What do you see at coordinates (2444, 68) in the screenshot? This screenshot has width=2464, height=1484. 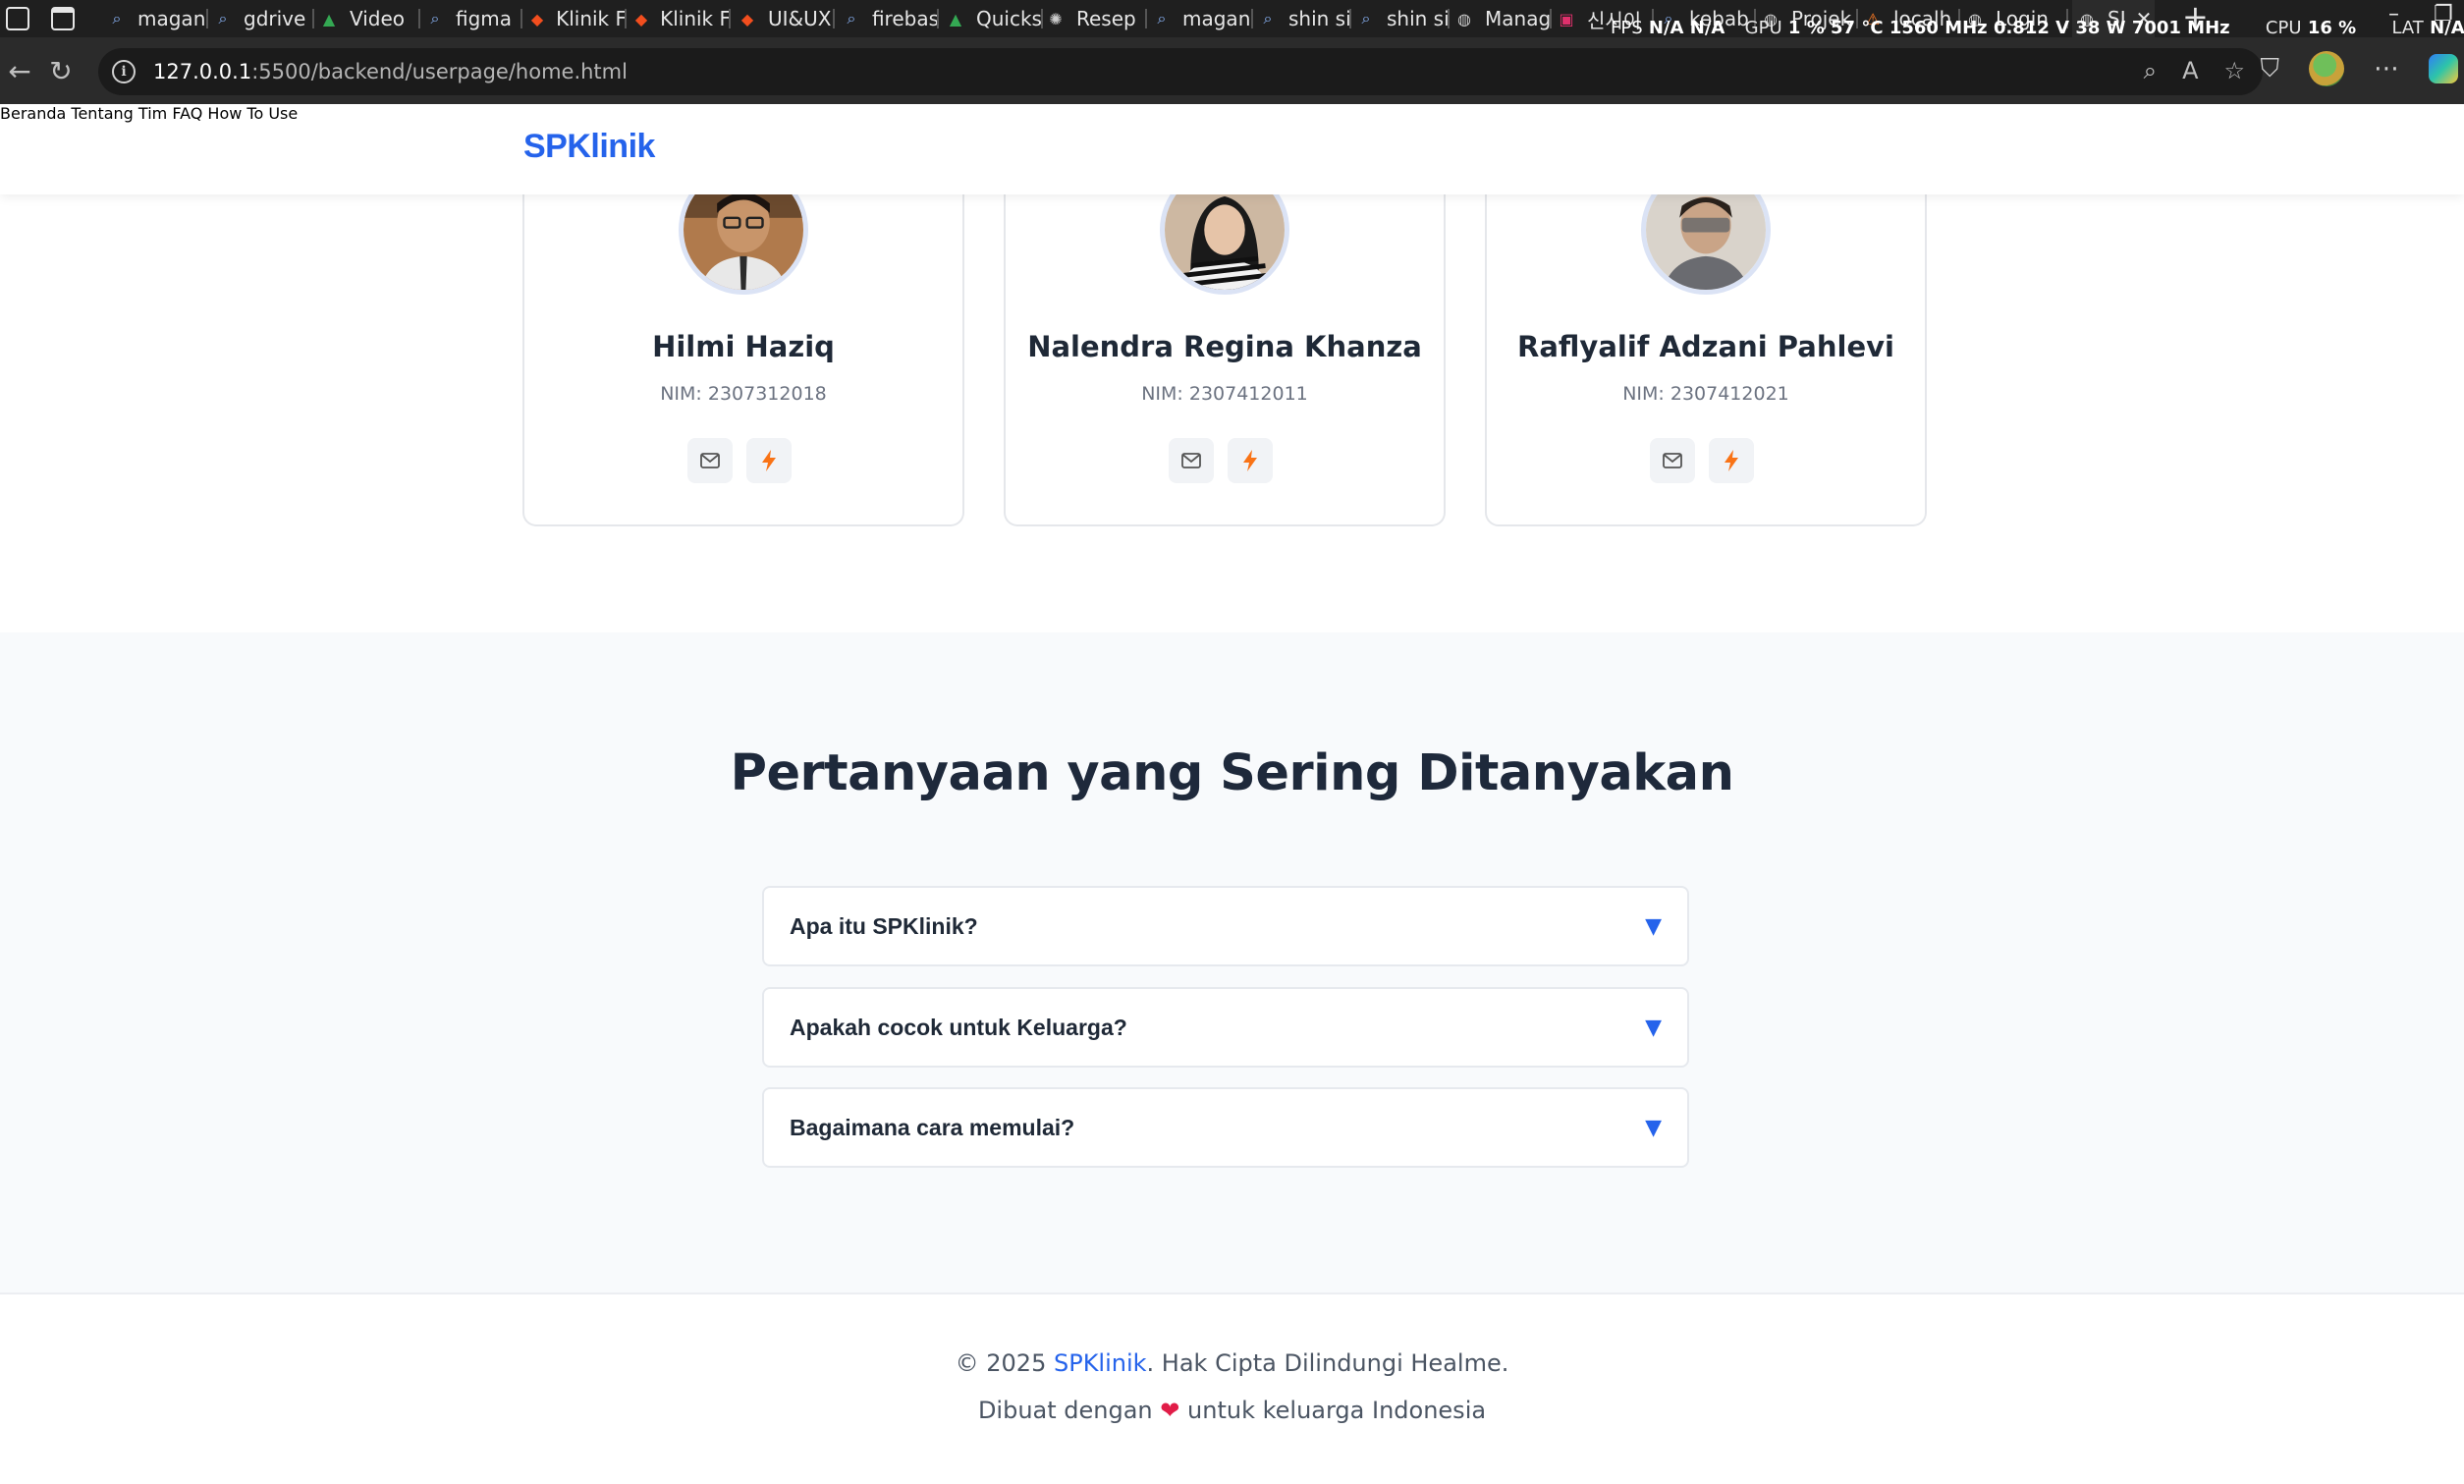 I see `copilot-icon` at bounding box center [2444, 68].